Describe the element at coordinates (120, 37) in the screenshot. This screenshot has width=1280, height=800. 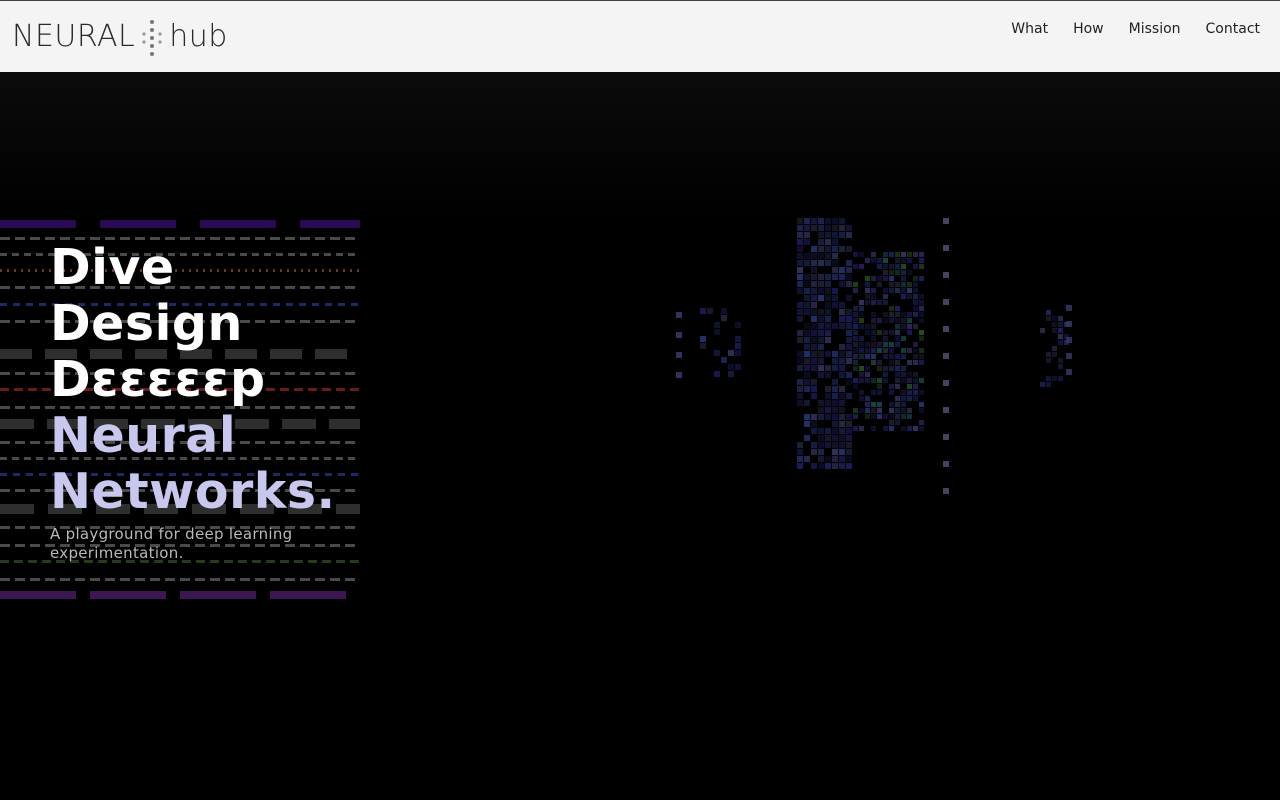
I see `neuralhub-logo: NEURAL hub` at that location.